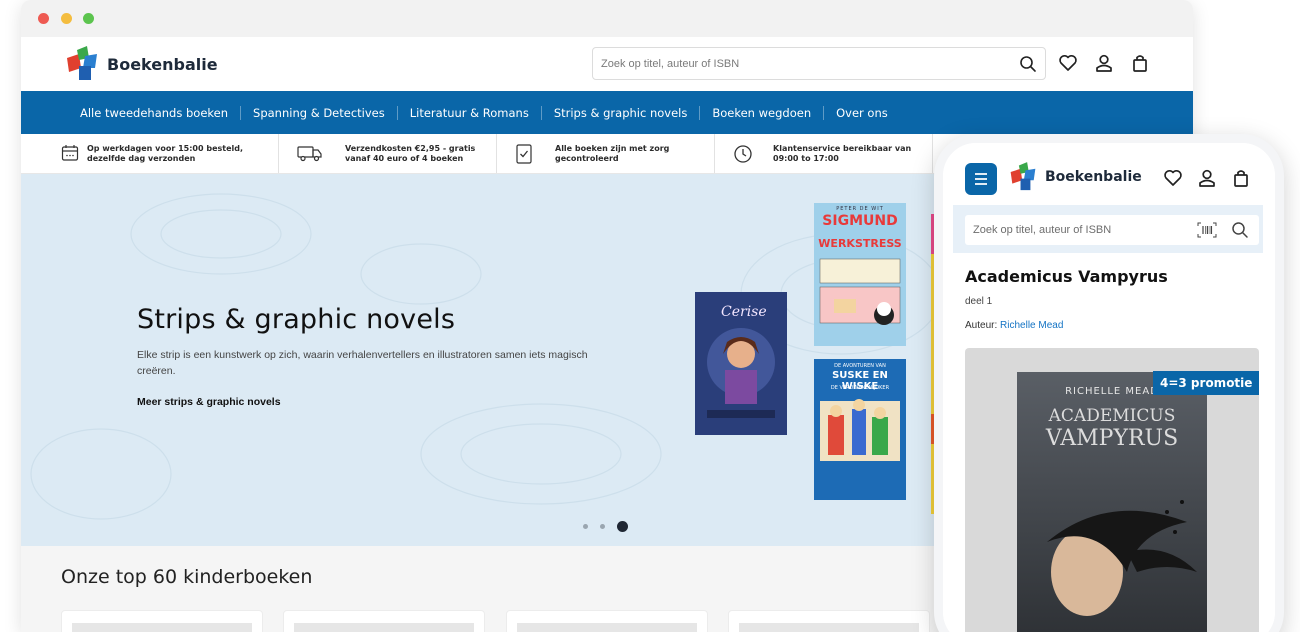  Describe the element at coordinates (309, 154) in the screenshot. I see `truck-icon` at that location.